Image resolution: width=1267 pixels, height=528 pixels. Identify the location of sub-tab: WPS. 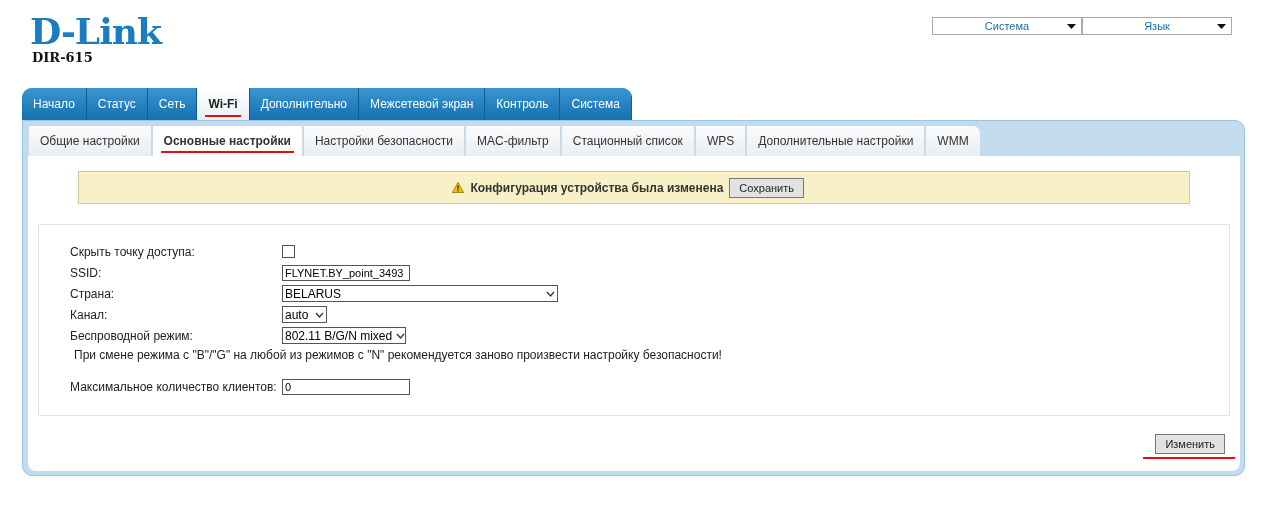
(720, 140).